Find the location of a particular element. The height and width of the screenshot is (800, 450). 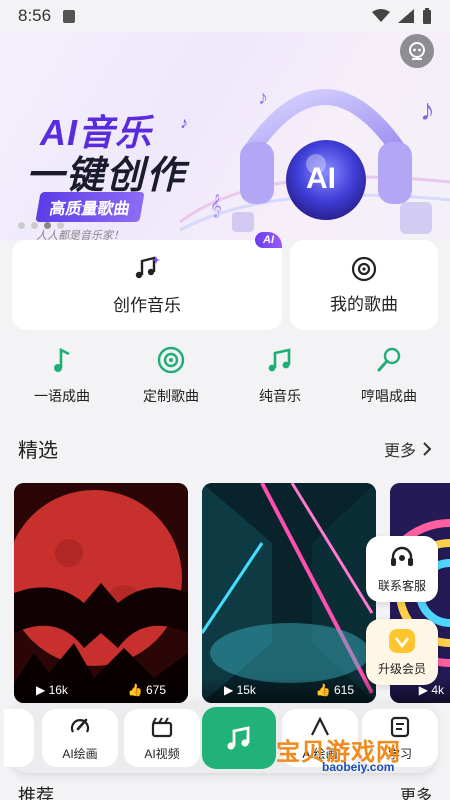

neon-corridor-art is located at coordinates (289, 593).